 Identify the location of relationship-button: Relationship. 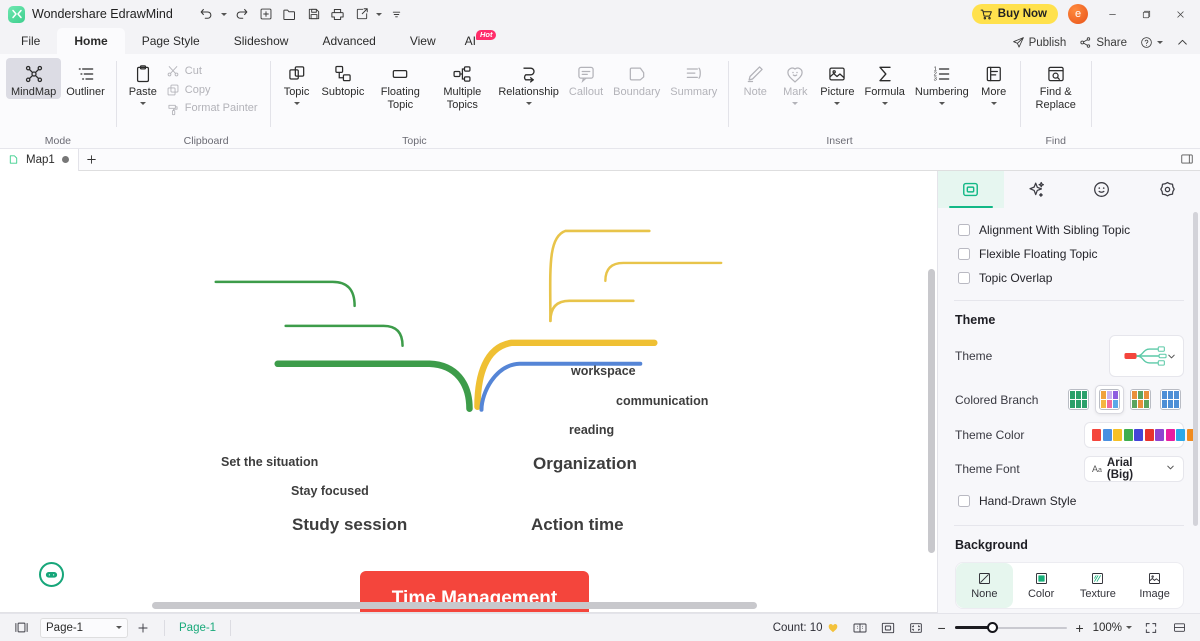
(528, 83).